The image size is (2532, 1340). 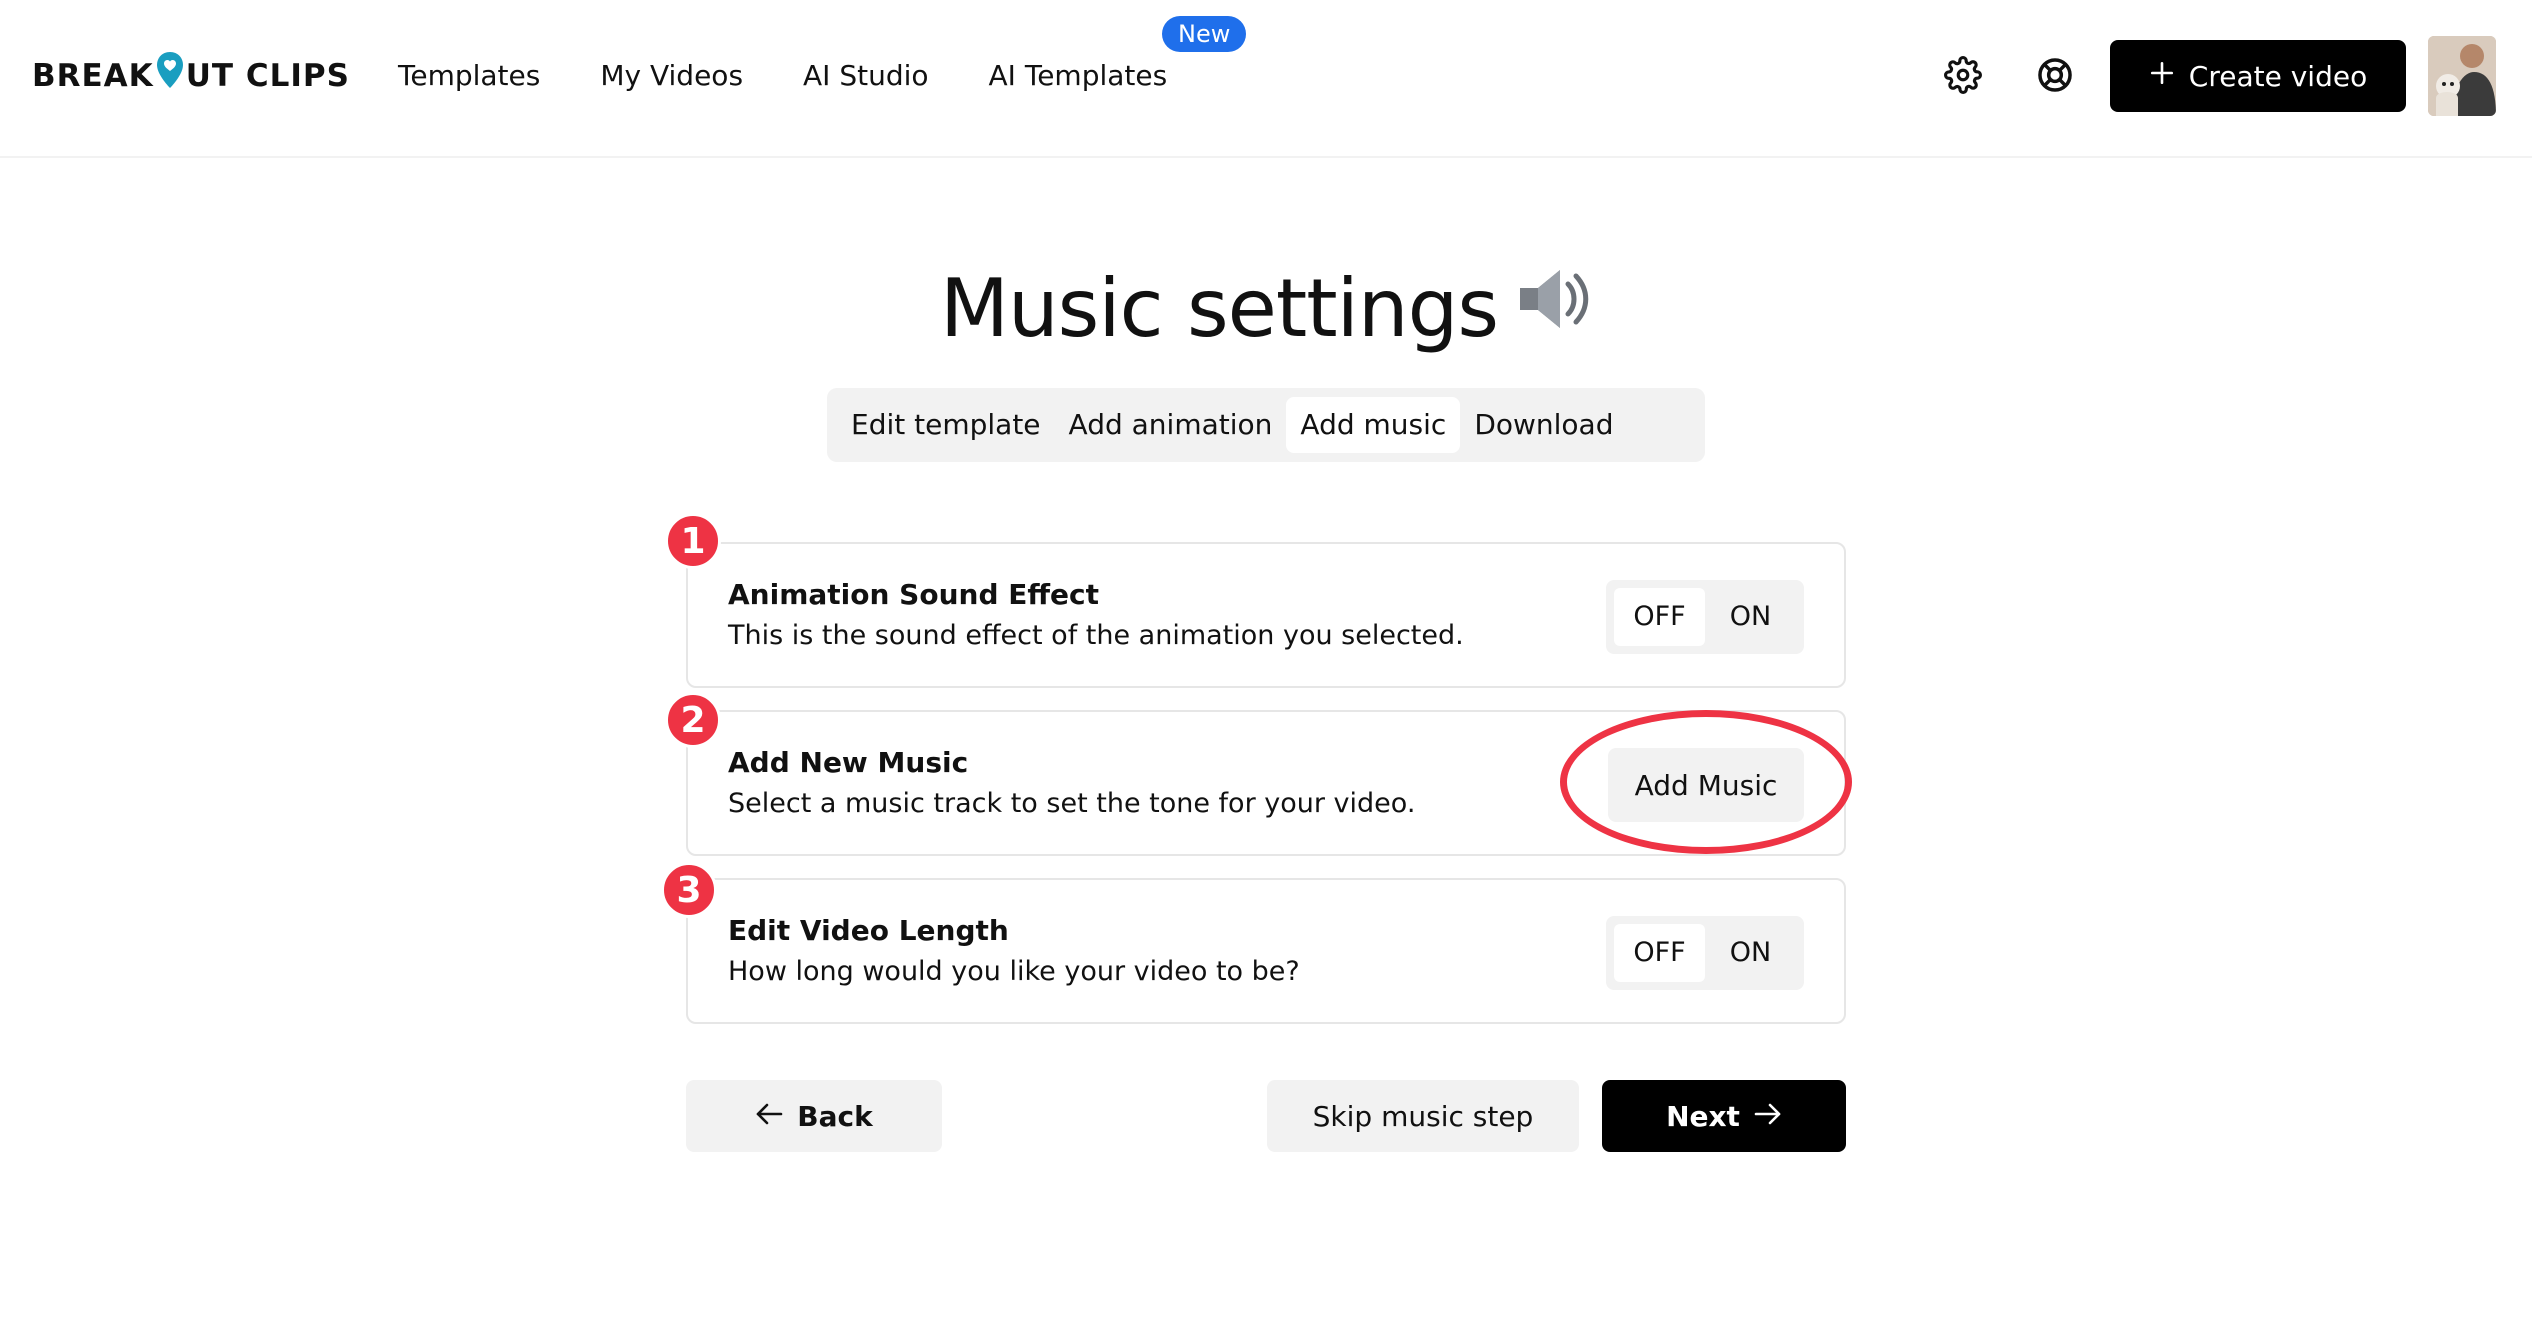 I want to click on logo-text-right: UT CLIPS, so click(x=267, y=76).